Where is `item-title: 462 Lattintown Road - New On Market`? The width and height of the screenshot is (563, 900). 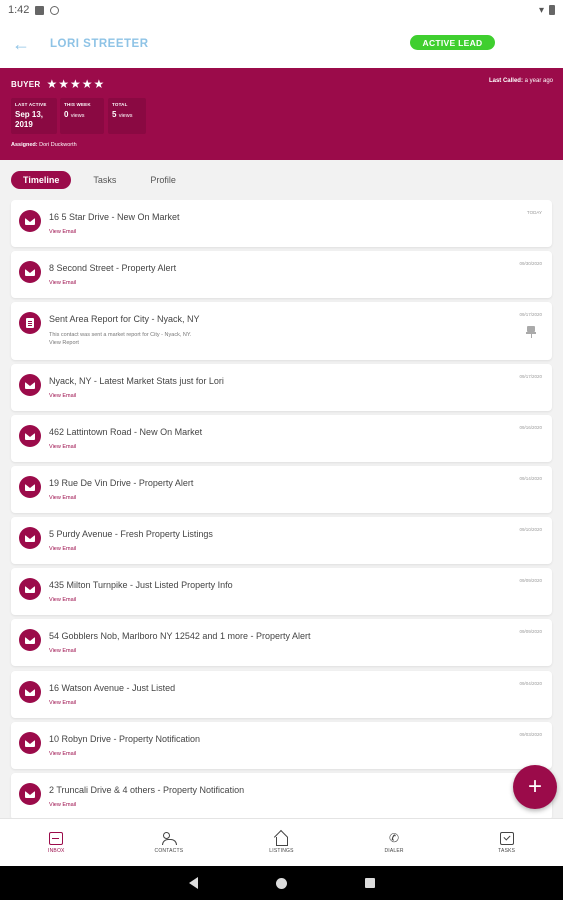 item-title: 462 Lattintown Road - New On Market is located at coordinates (126, 432).